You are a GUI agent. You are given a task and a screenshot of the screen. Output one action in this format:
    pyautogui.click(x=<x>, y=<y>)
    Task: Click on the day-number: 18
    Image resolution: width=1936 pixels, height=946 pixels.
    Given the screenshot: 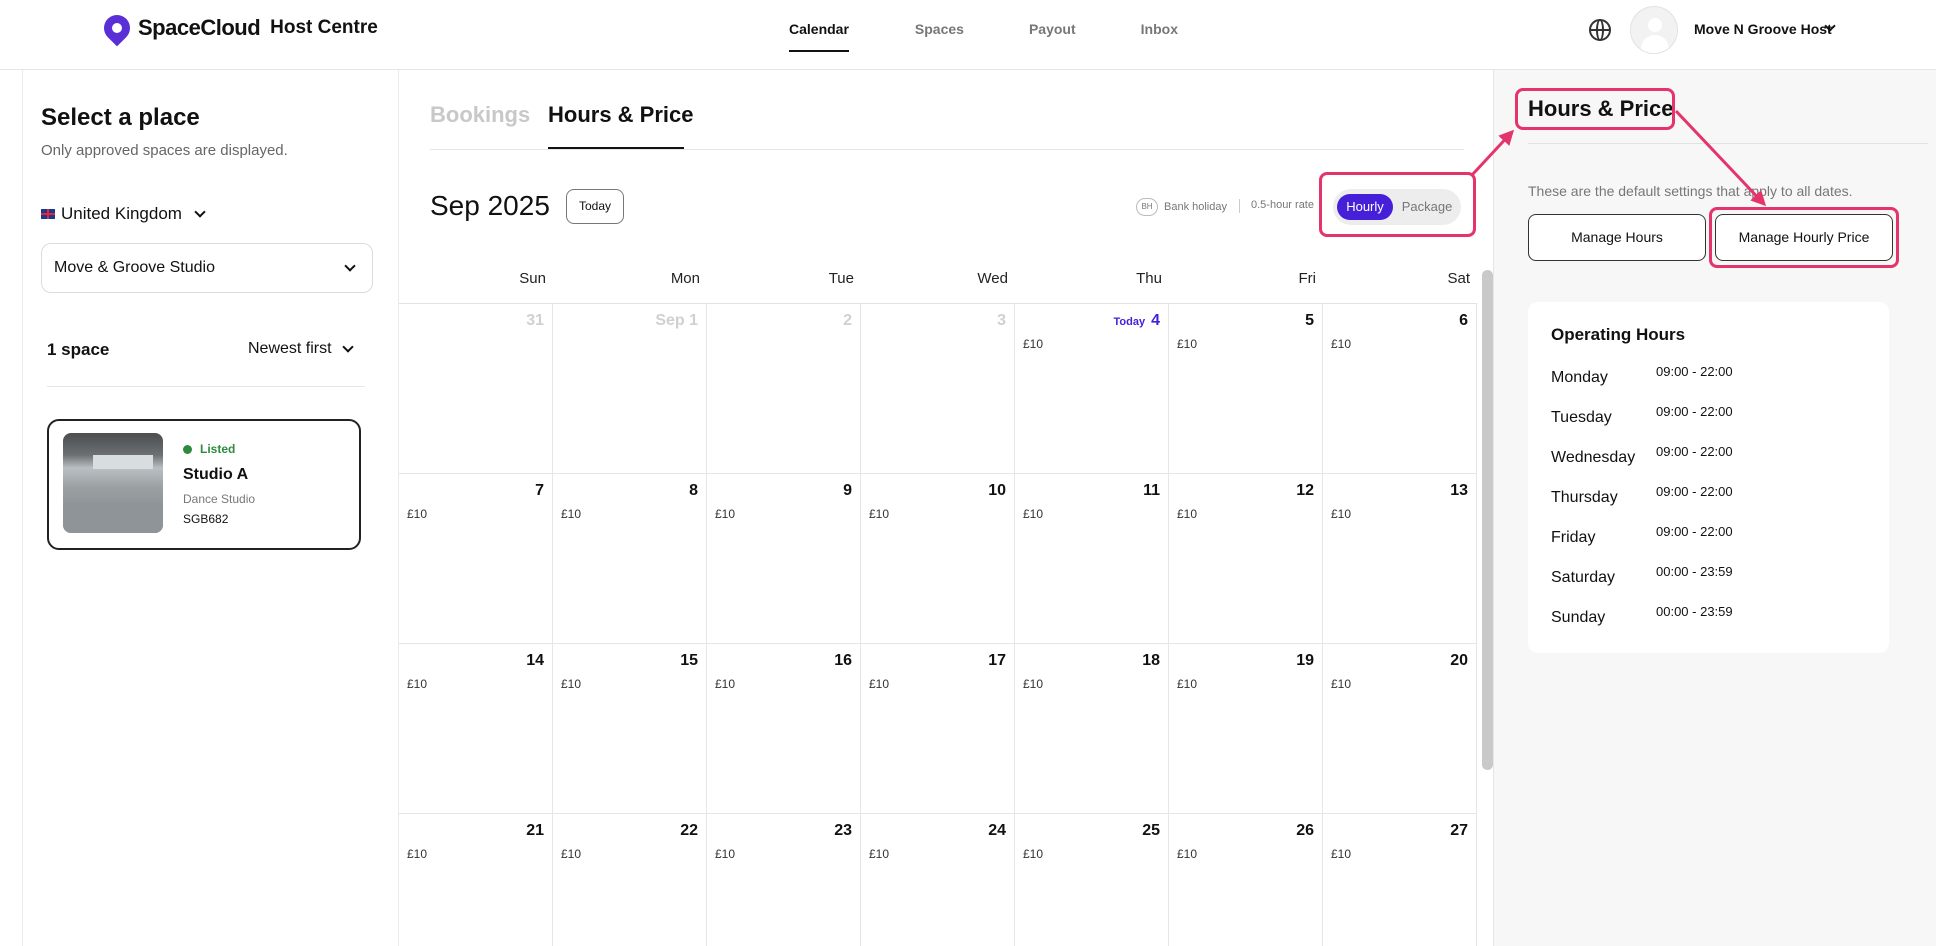 What is the action you would take?
    pyautogui.click(x=1151, y=661)
    